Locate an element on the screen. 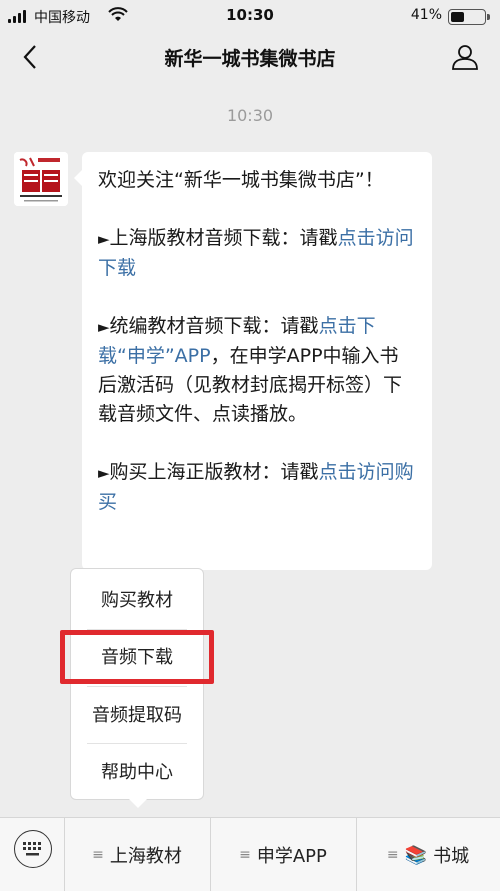 Image resolution: width=500 pixels, height=891 pixels. tab-label: 申学APP is located at coordinates (291, 856).